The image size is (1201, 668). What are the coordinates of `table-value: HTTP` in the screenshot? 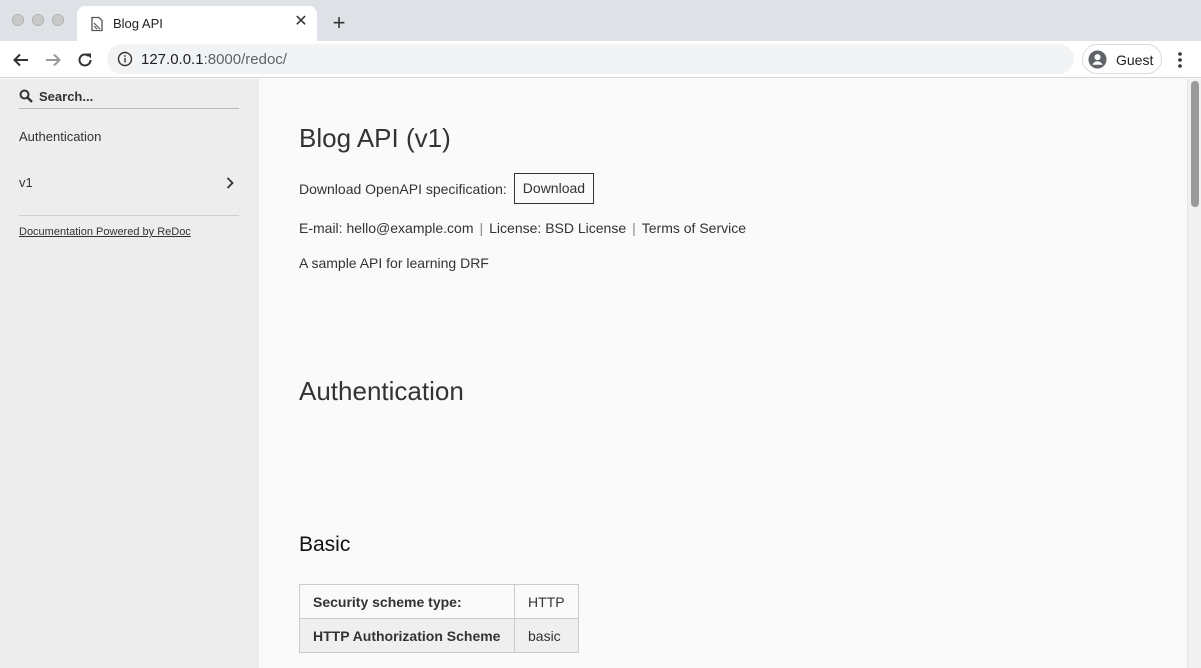 It's located at (546, 601).